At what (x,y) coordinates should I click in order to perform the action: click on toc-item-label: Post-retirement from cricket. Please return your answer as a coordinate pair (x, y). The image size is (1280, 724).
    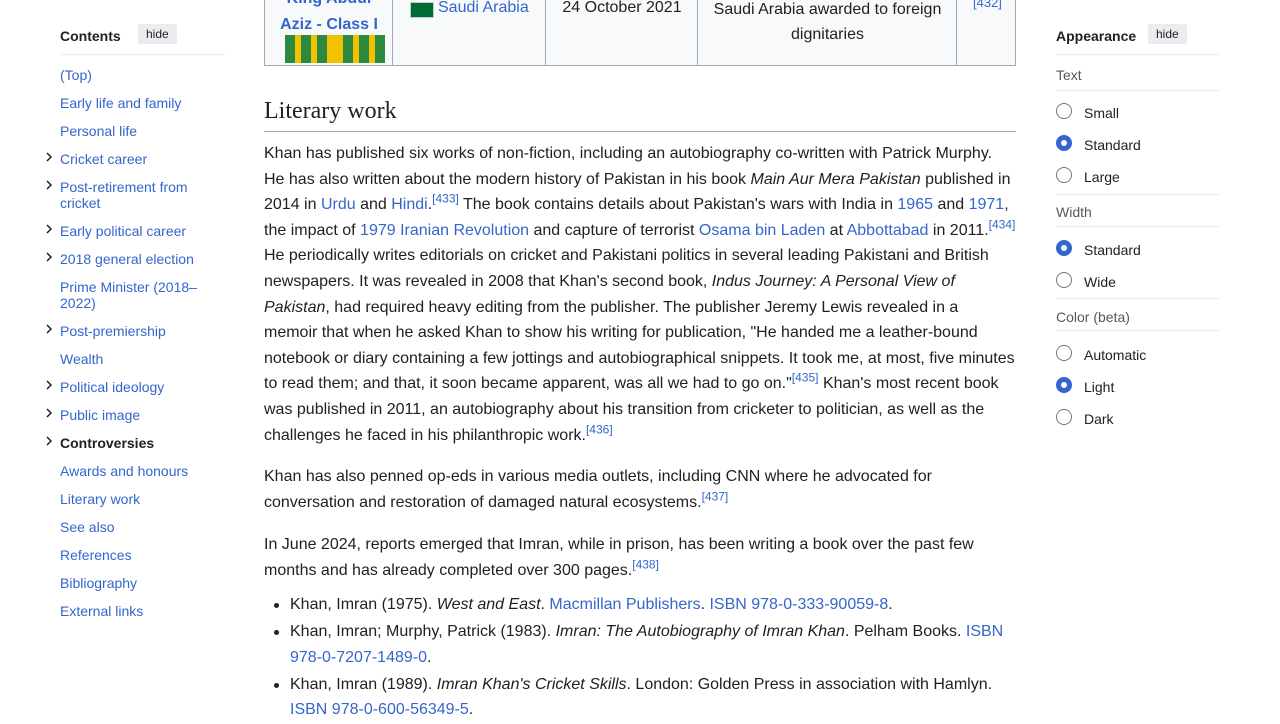
    Looking at the image, I should click on (124, 195).